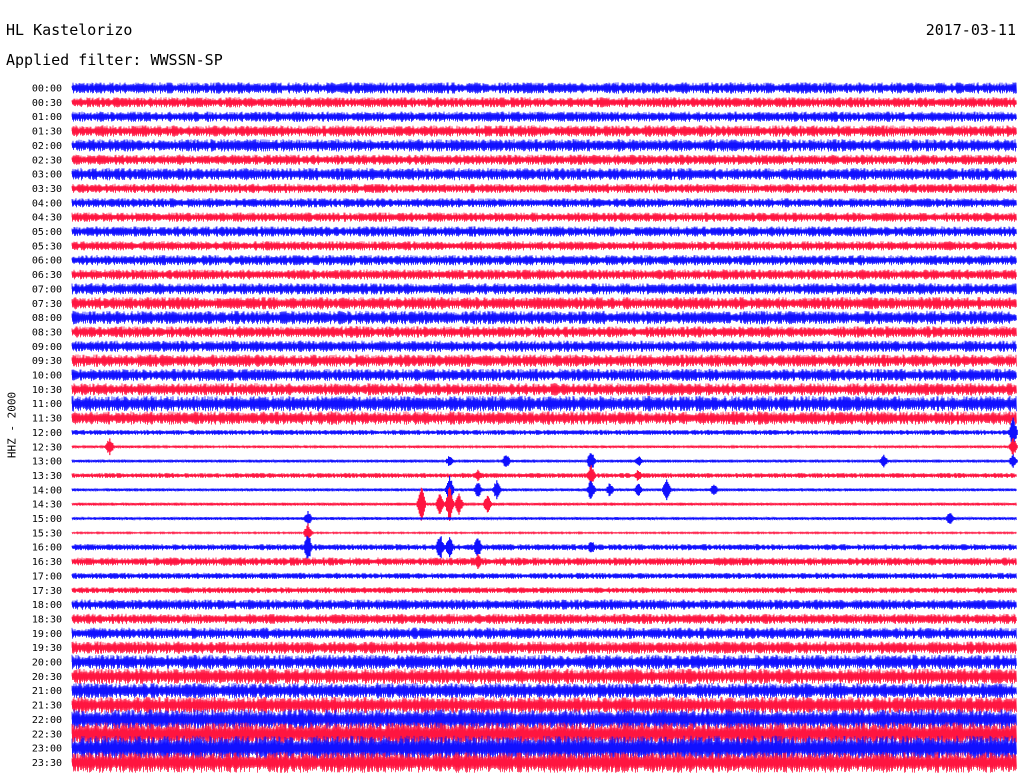 The image size is (1024, 780). Describe the element at coordinates (47, 189) in the screenshot. I see `time-tick-label: 03:30` at that location.